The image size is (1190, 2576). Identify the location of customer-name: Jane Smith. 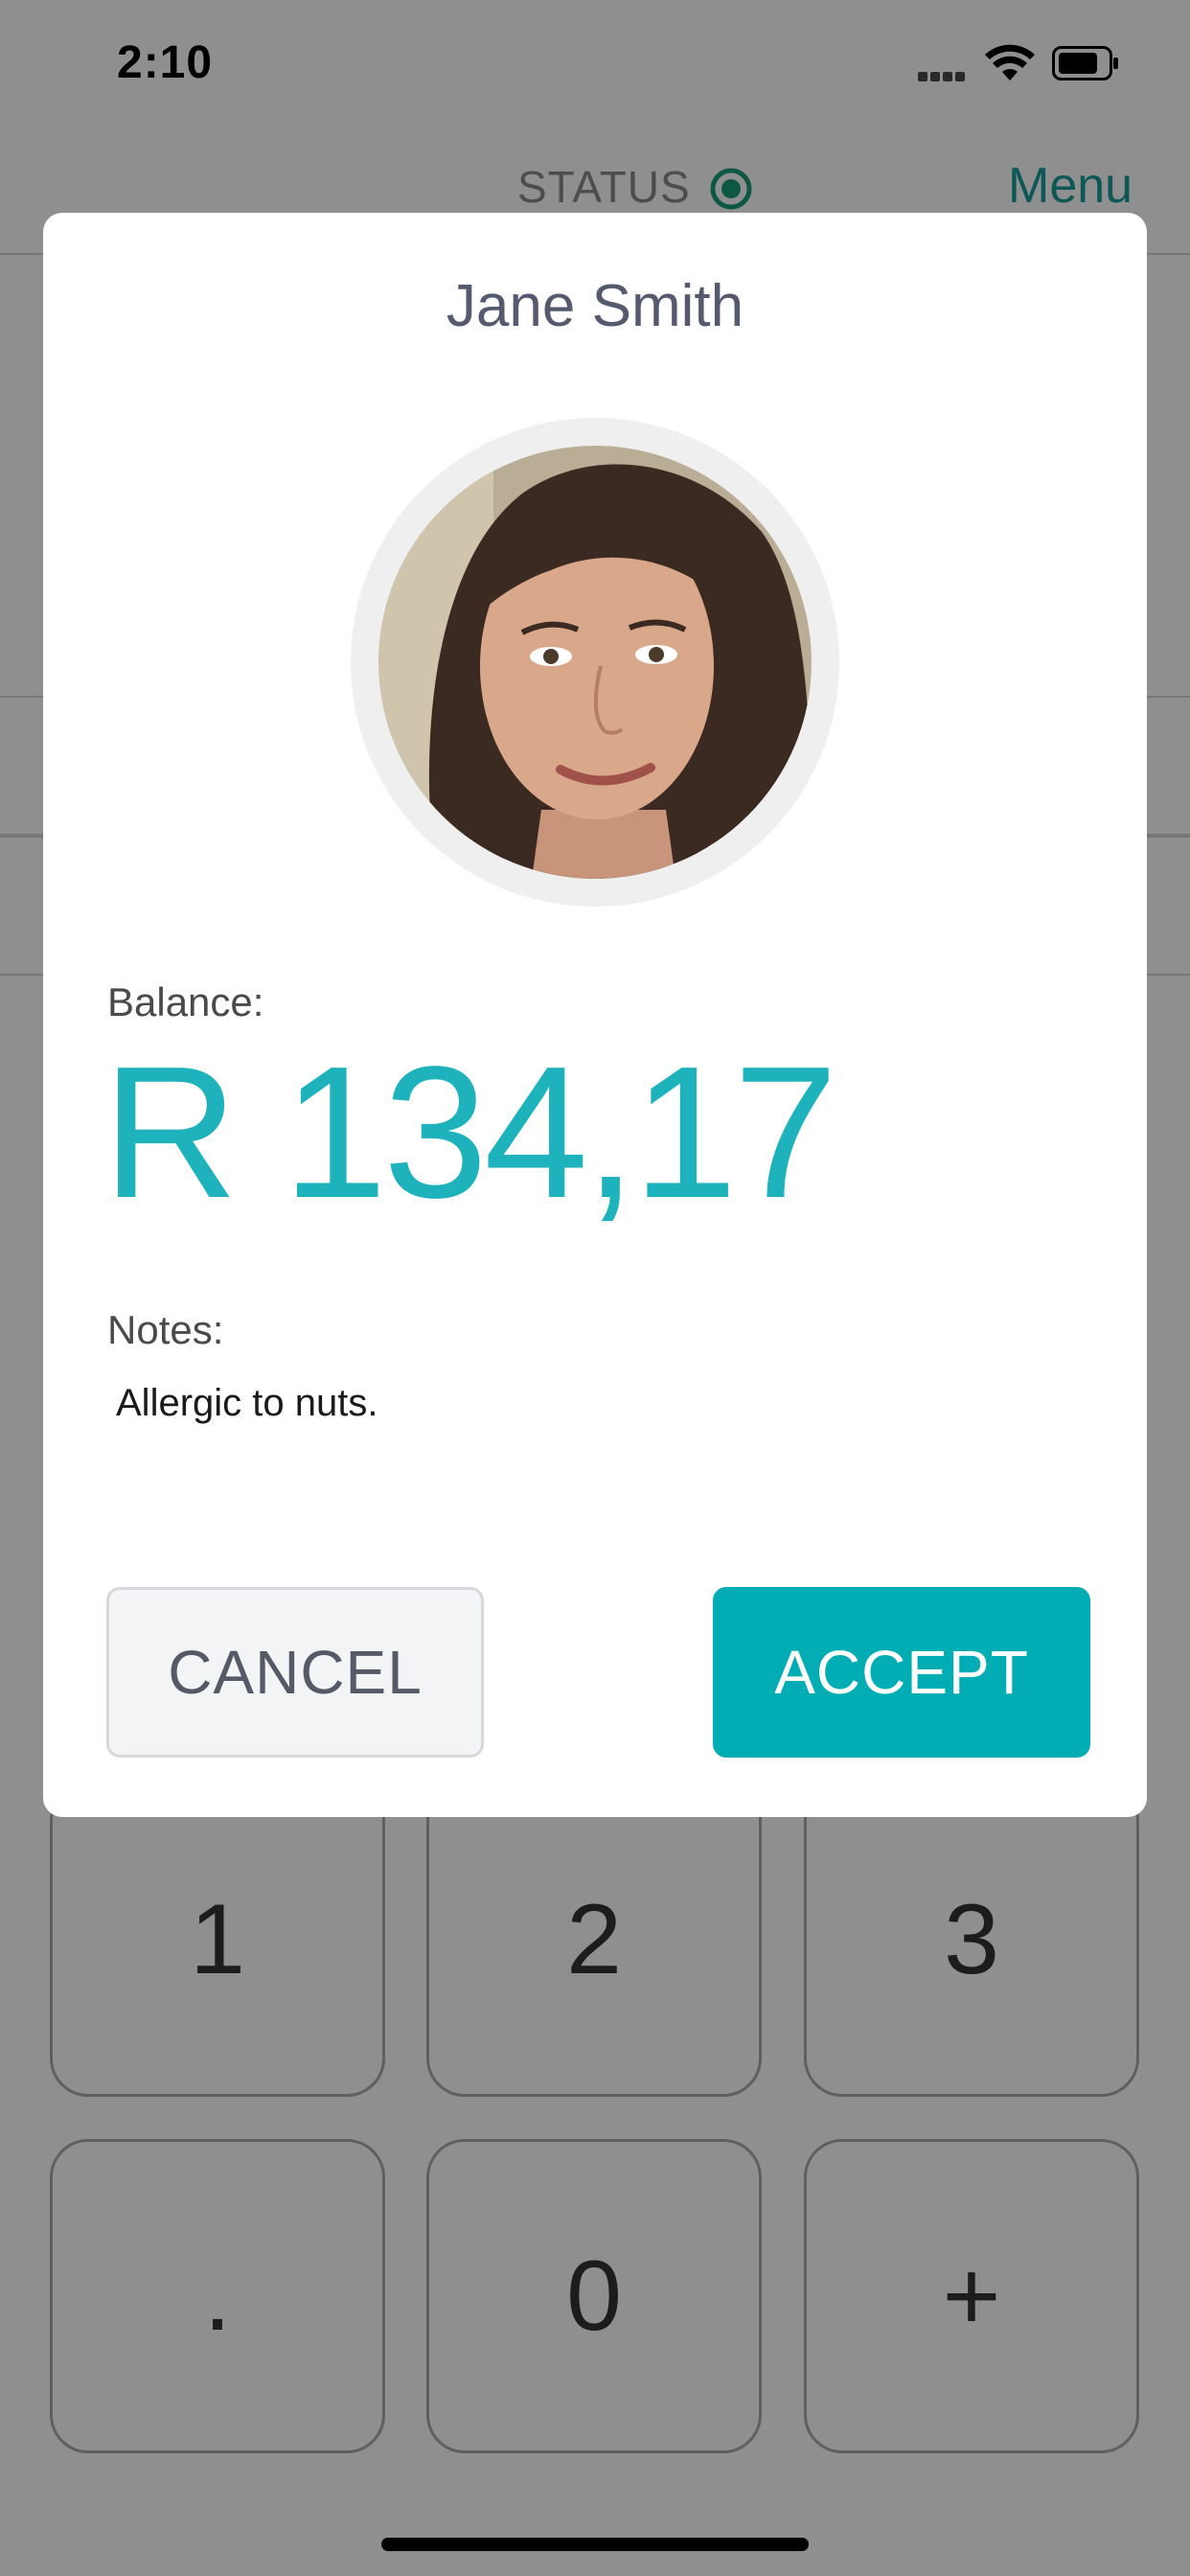
(595, 306).